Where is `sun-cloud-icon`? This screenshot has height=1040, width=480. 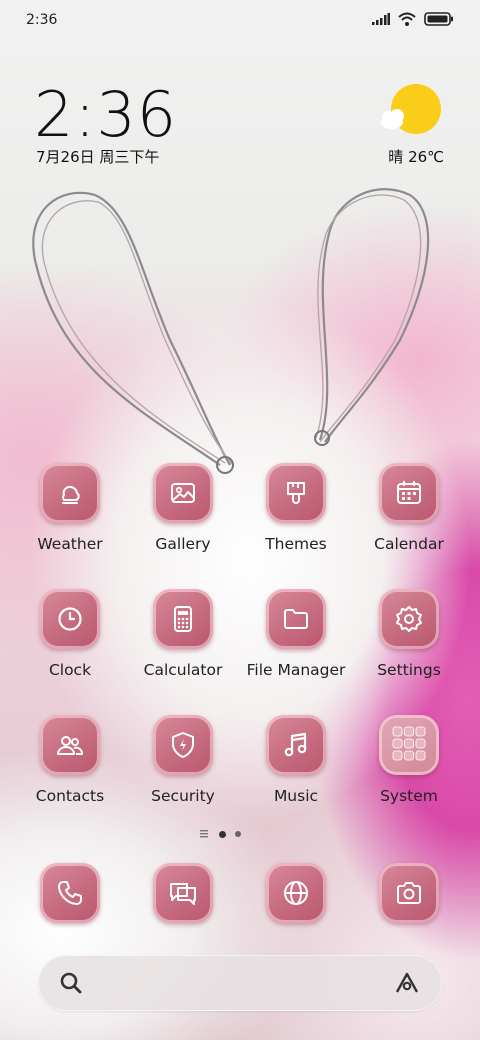 sun-cloud-icon is located at coordinates (411, 110).